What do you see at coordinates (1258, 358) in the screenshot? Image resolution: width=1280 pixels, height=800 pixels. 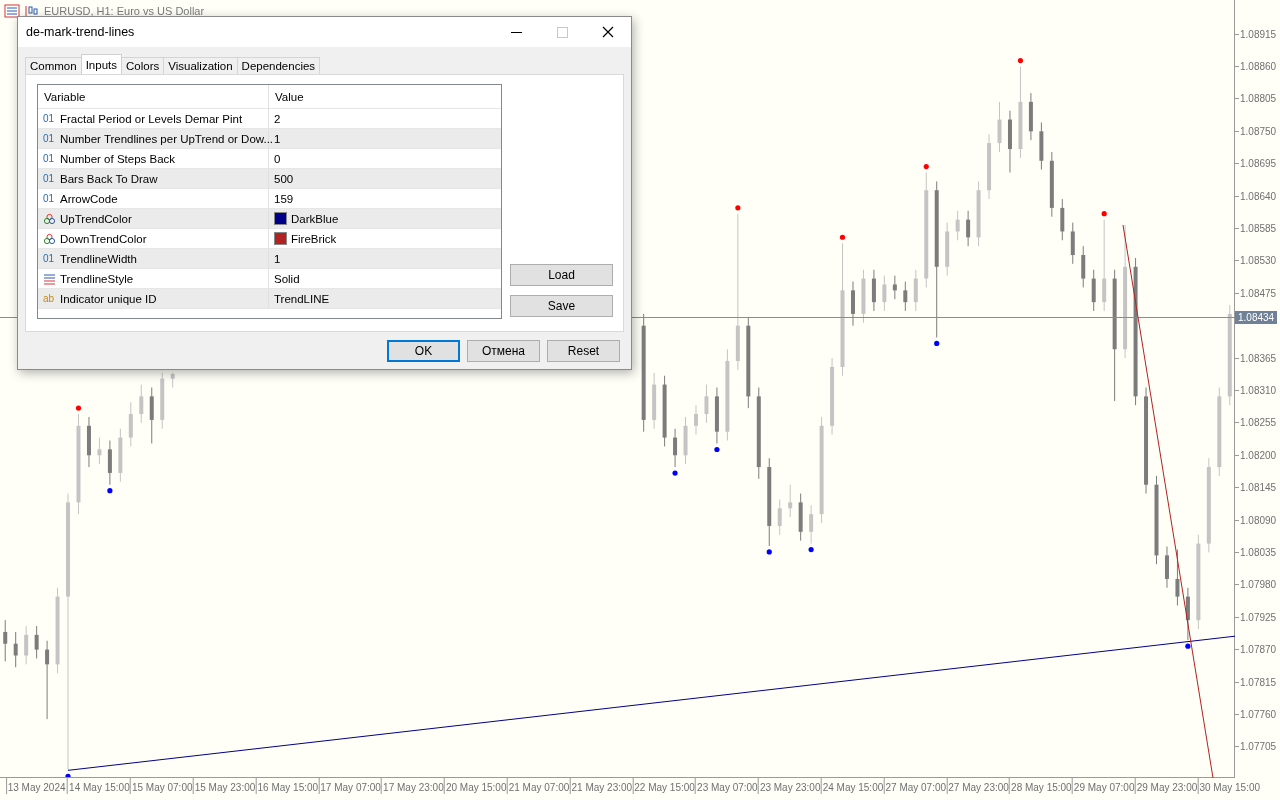 I see `price-label: 1.08365` at bounding box center [1258, 358].